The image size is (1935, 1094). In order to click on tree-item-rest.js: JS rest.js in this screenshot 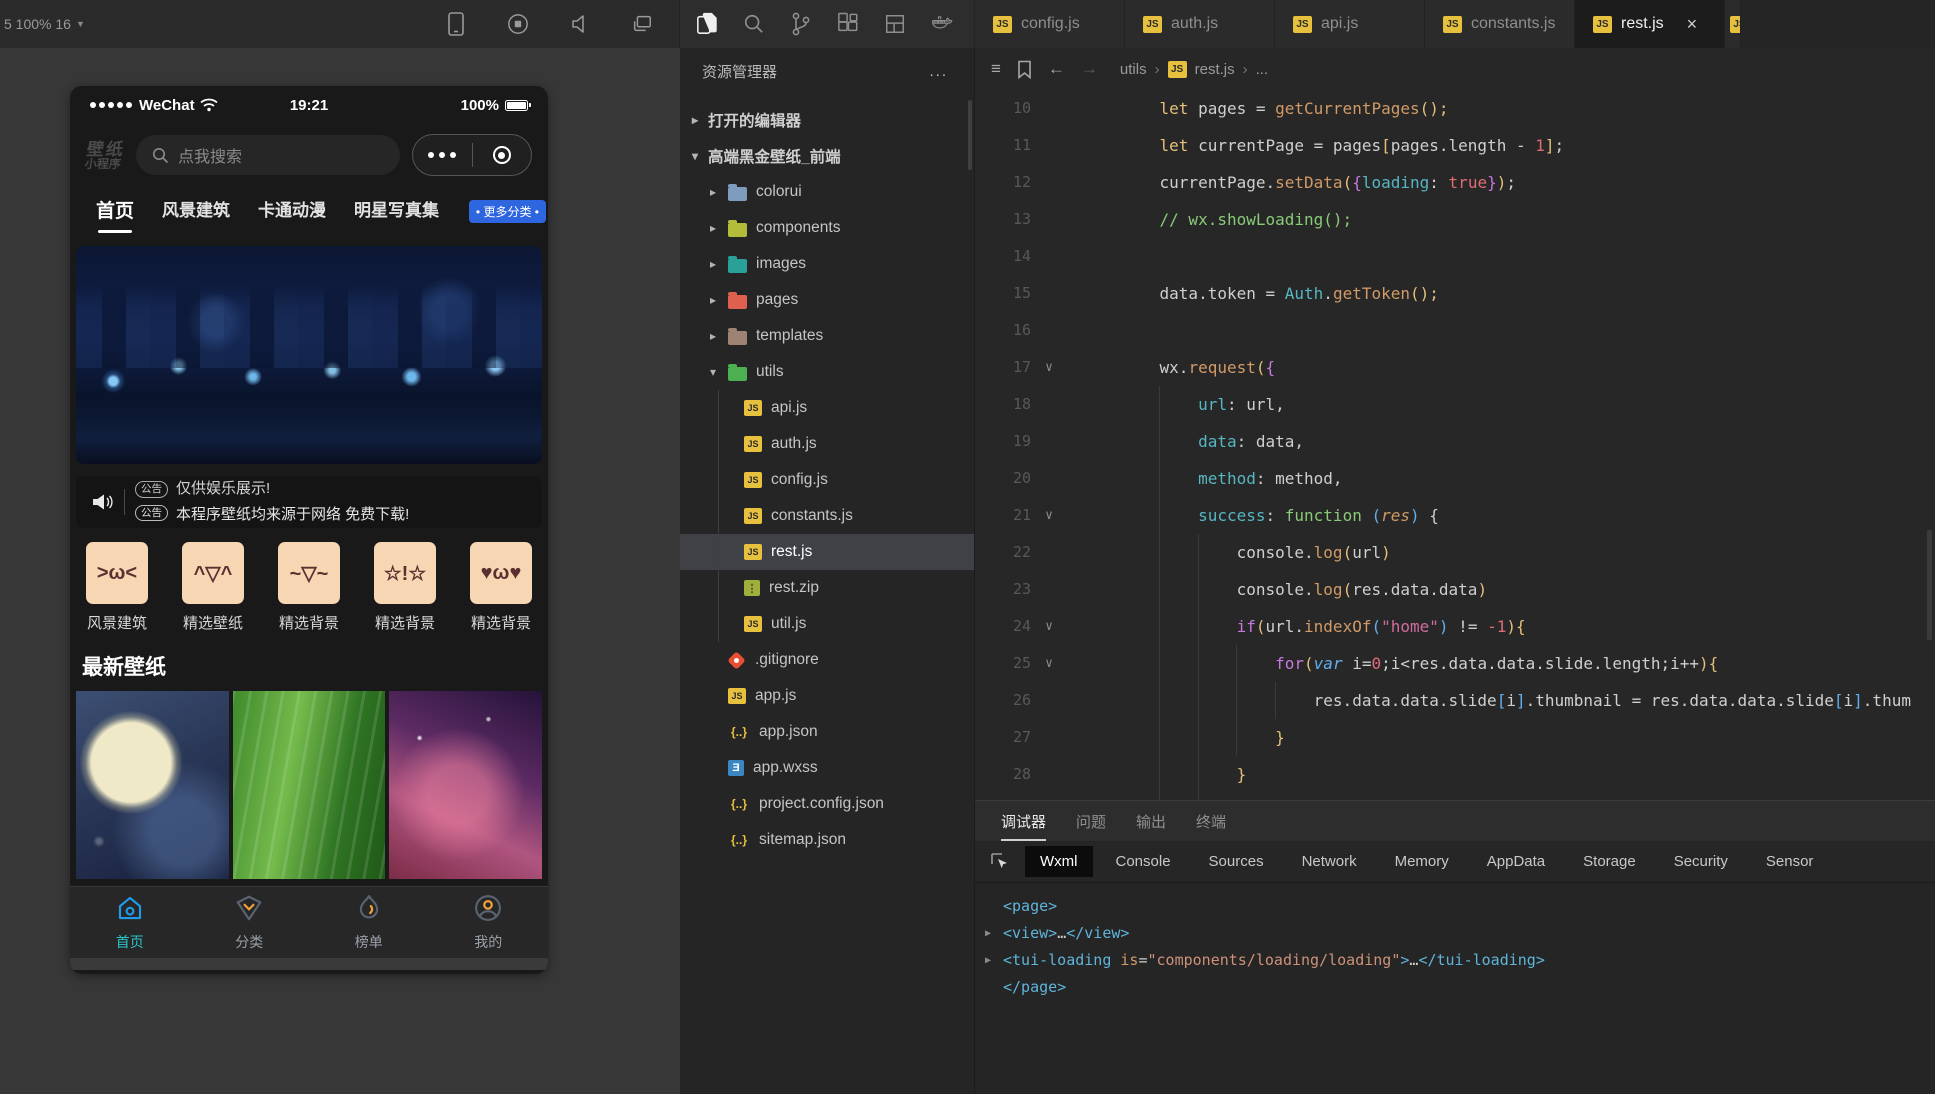, I will do `click(827, 552)`.